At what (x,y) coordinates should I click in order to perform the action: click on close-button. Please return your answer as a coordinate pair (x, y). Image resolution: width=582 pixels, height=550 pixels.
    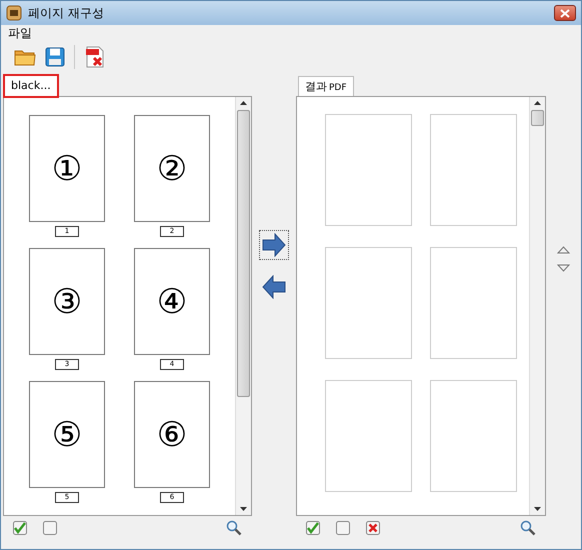
    Looking at the image, I should click on (565, 13).